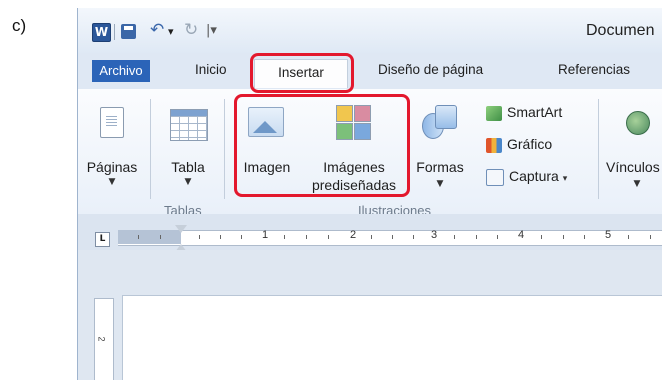 The image size is (662, 380). I want to click on smartart-label: SmartArt, so click(535, 112).